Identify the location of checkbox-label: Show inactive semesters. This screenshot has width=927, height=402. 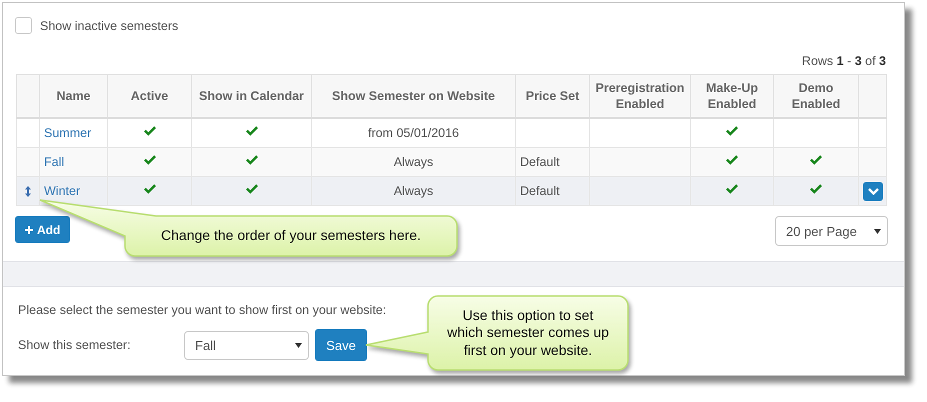
(109, 25).